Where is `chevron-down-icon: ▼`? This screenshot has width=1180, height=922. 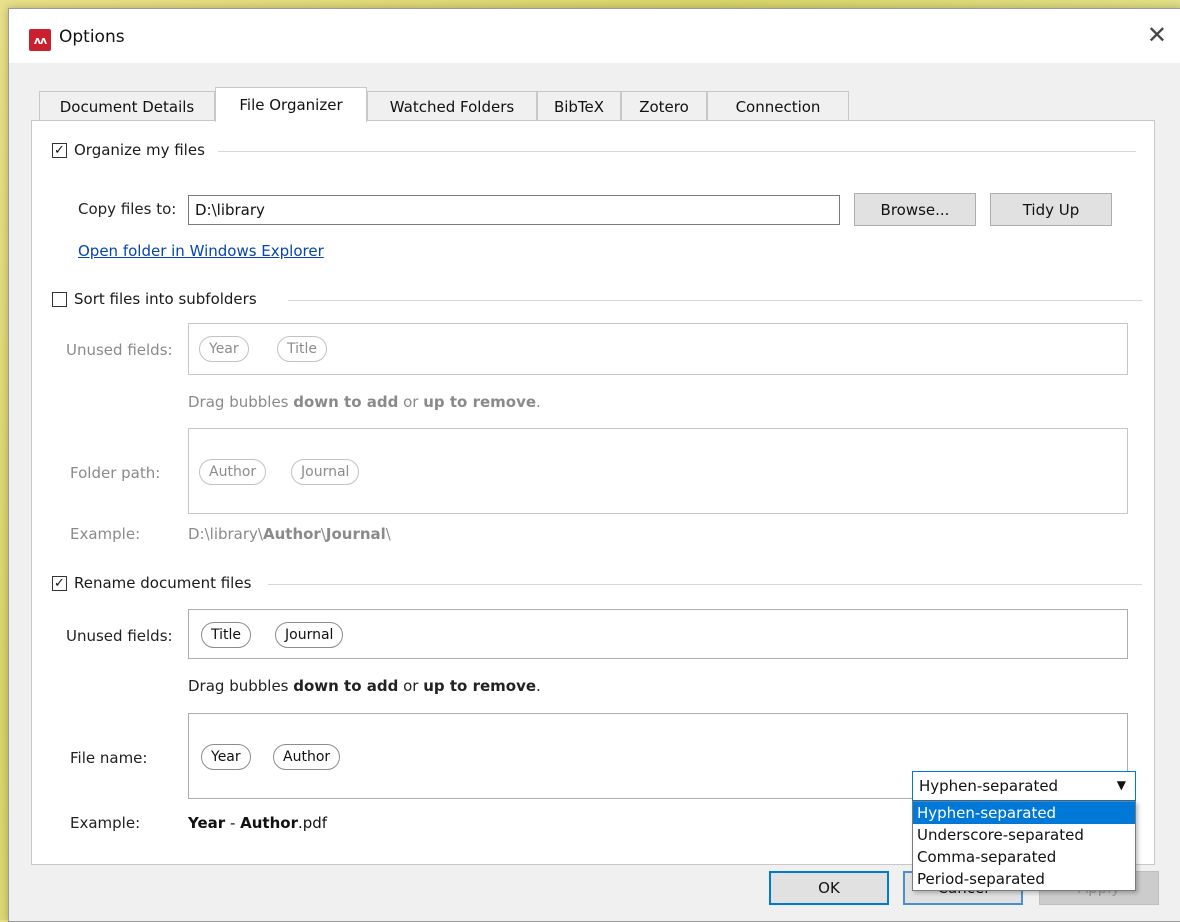 chevron-down-icon: ▼ is located at coordinates (1121, 785).